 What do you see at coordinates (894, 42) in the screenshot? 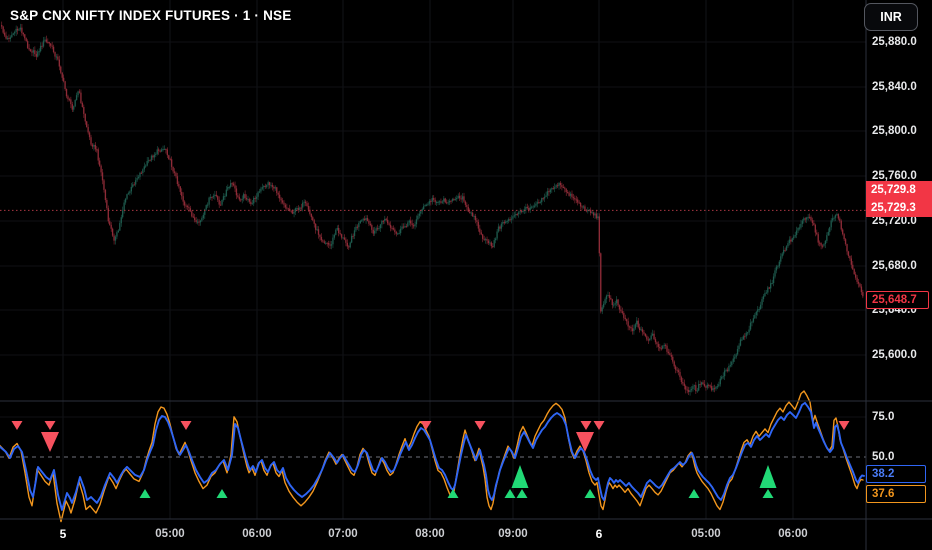
I see `price-axis-label: 25,880.0` at bounding box center [894, 42].